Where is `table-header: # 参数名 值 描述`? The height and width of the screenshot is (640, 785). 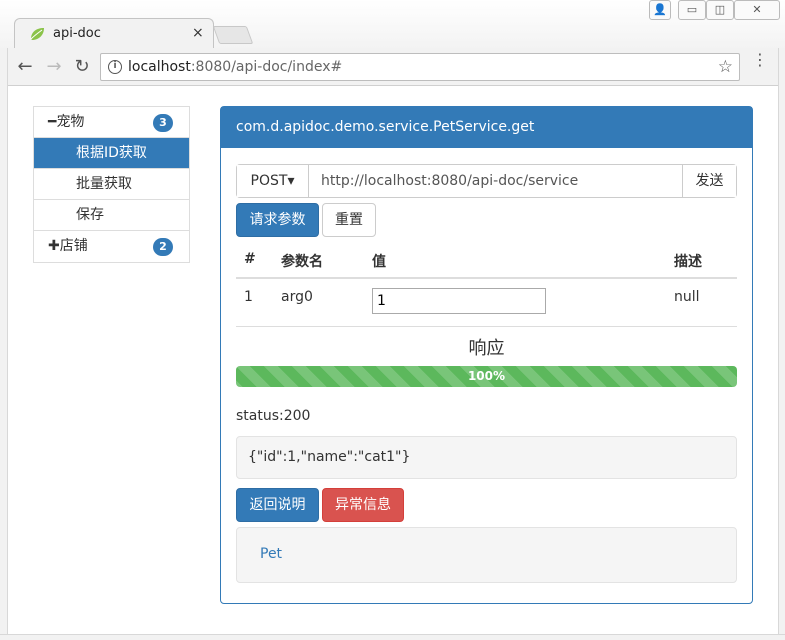 table-header: # 参数名 值 描述 is located at coordinates (486, 263).